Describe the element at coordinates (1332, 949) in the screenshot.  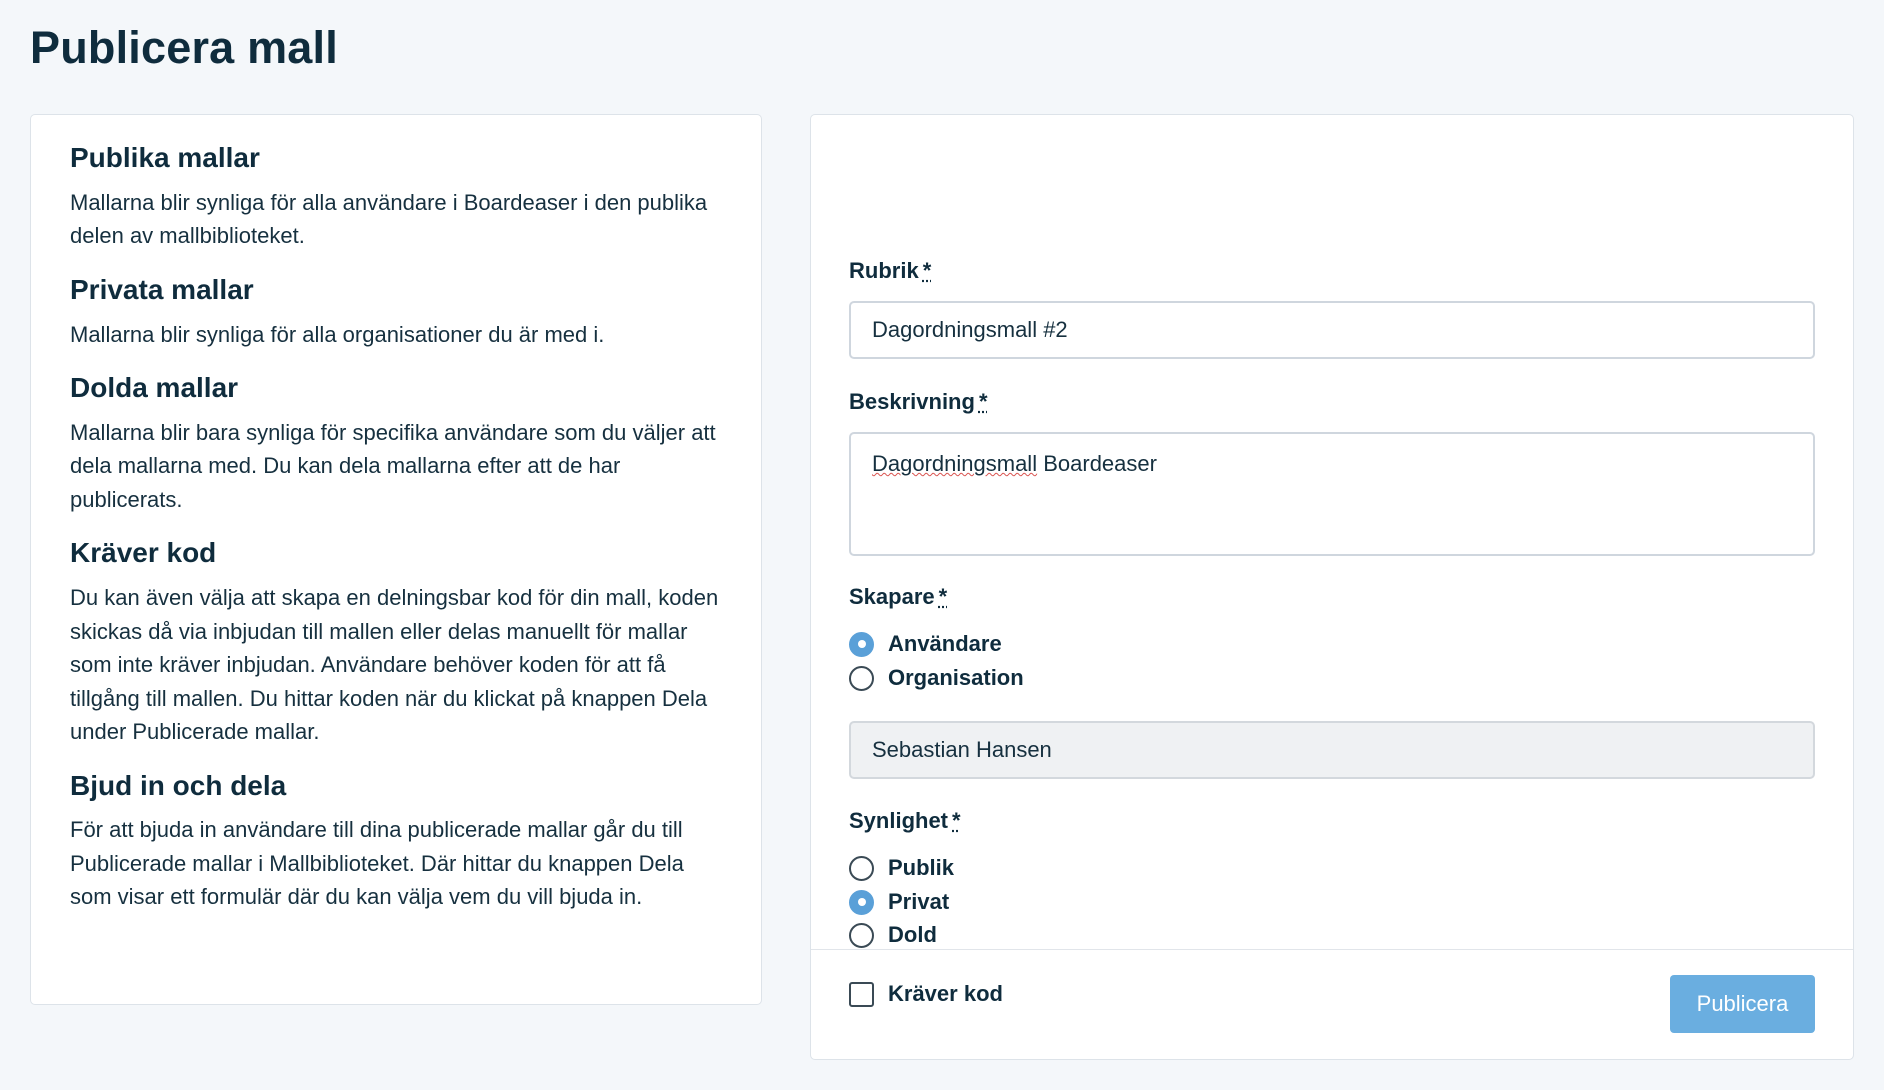
I see `form-footer-divider` at that location.